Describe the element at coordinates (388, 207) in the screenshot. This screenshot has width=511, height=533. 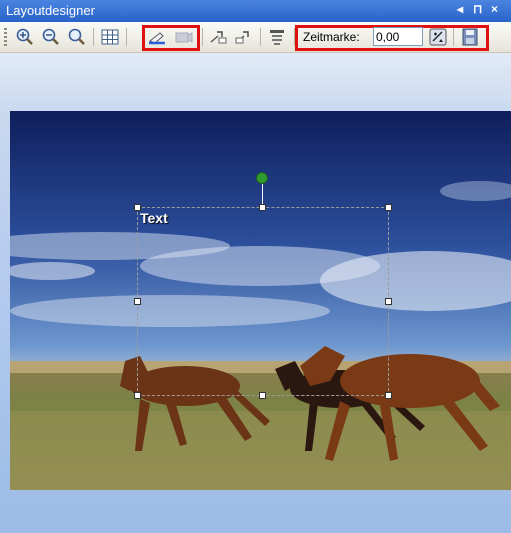
I see `resize-handle-top-right` at that location.